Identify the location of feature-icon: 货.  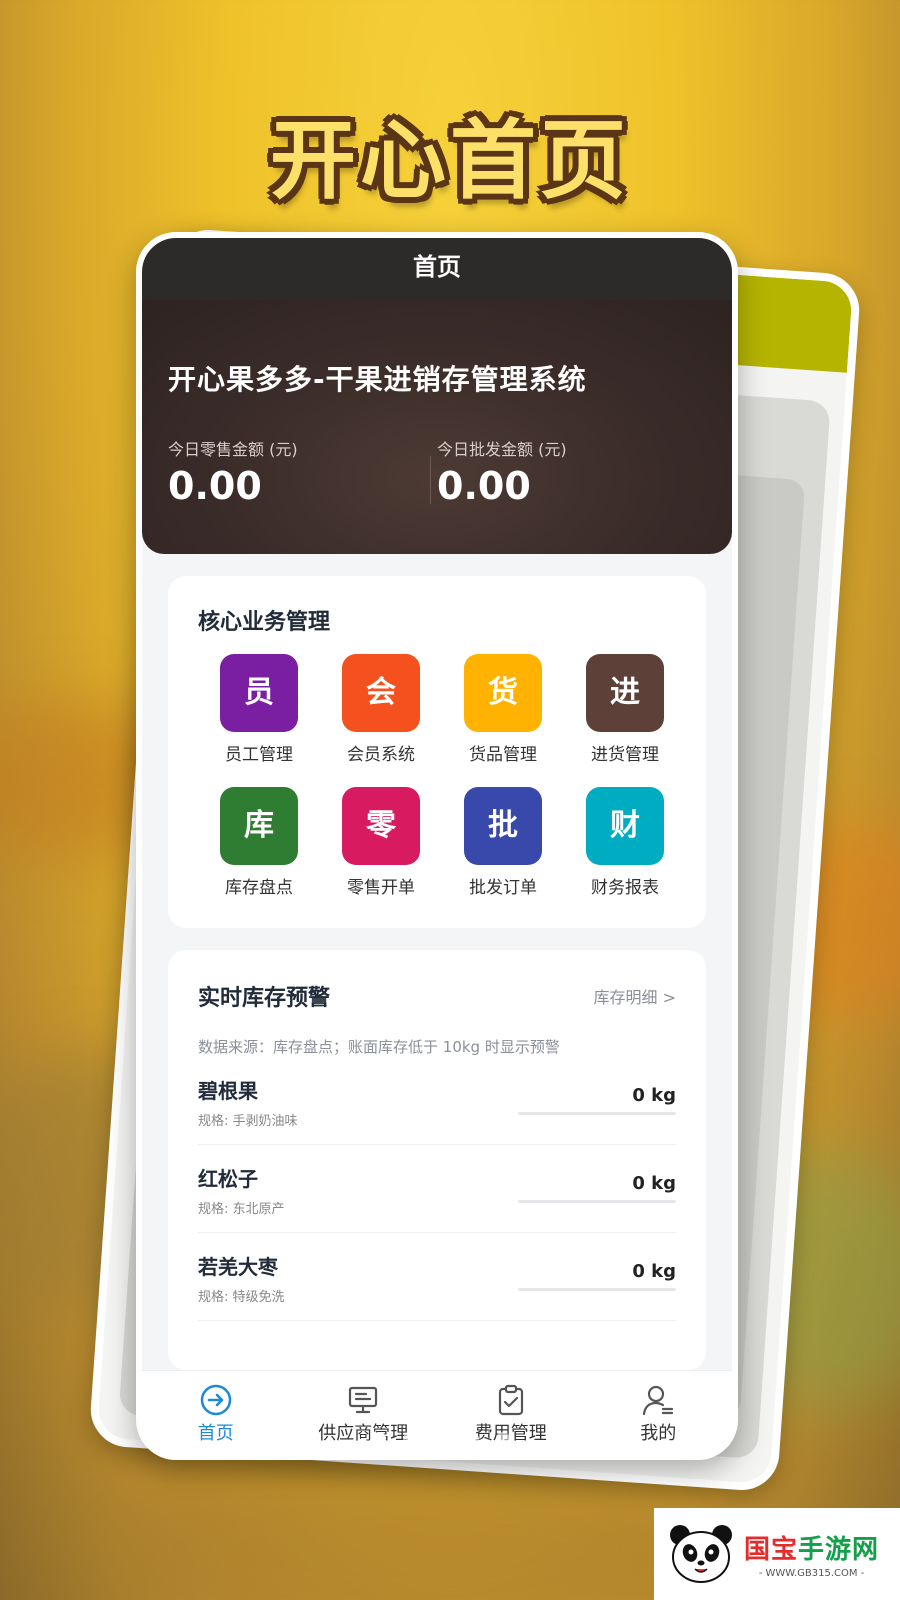
(503, 693).